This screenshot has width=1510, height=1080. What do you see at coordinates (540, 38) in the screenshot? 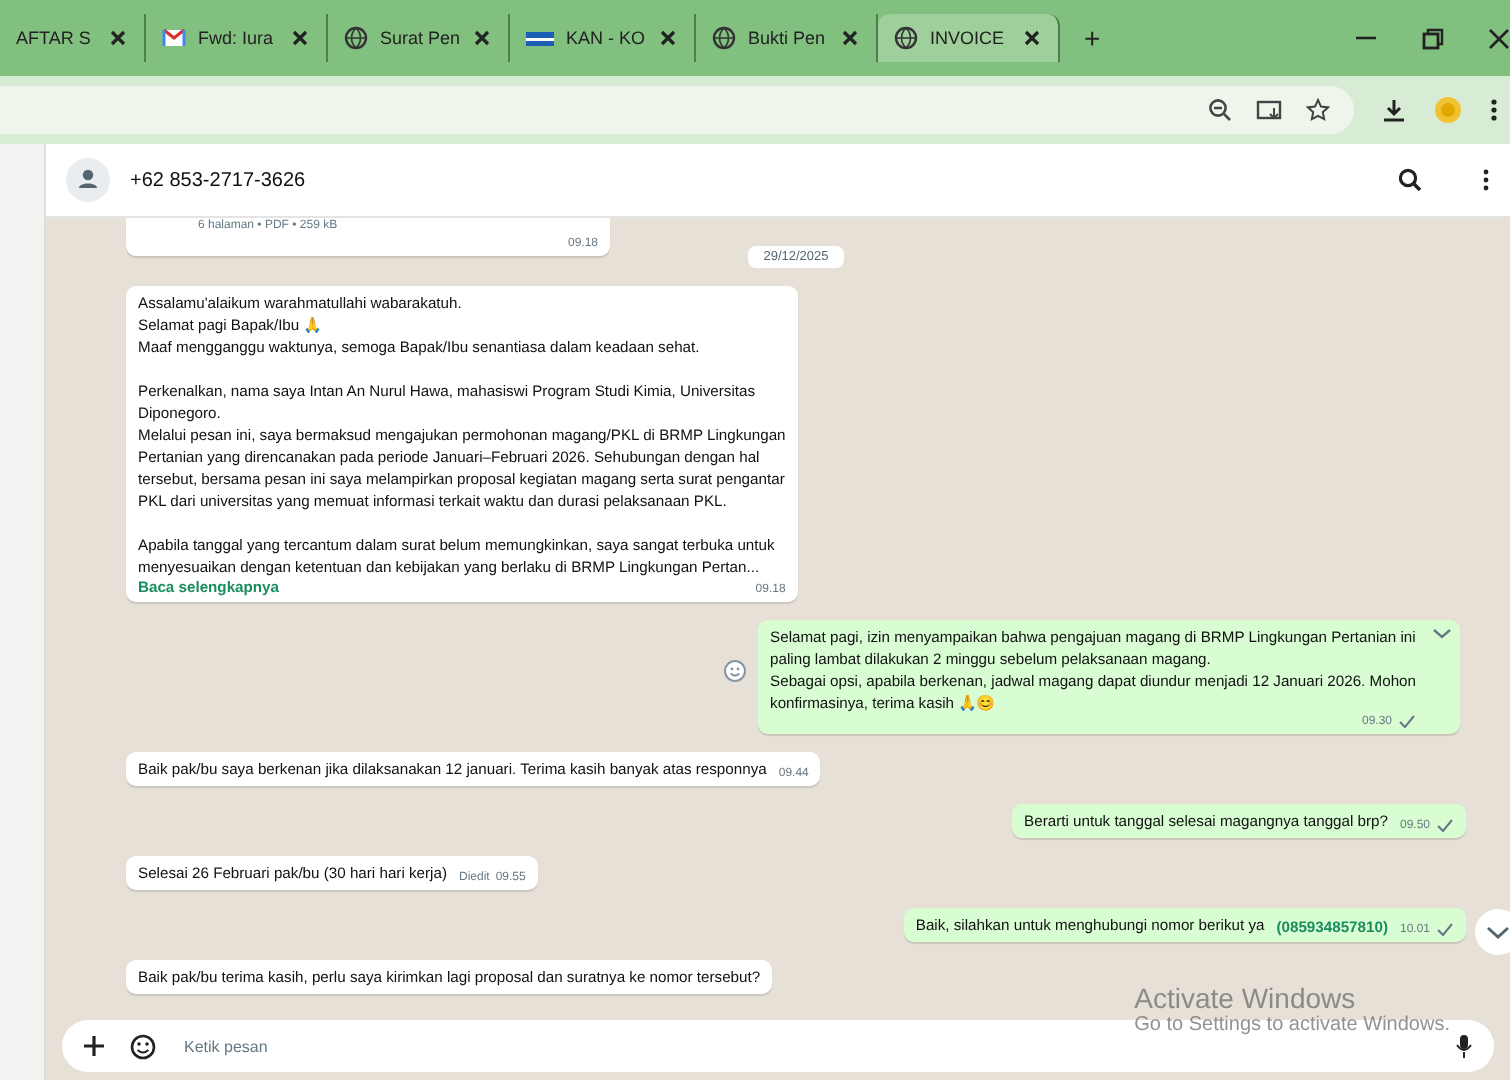
I see `flag-icon` at bounding box center [540, 38].